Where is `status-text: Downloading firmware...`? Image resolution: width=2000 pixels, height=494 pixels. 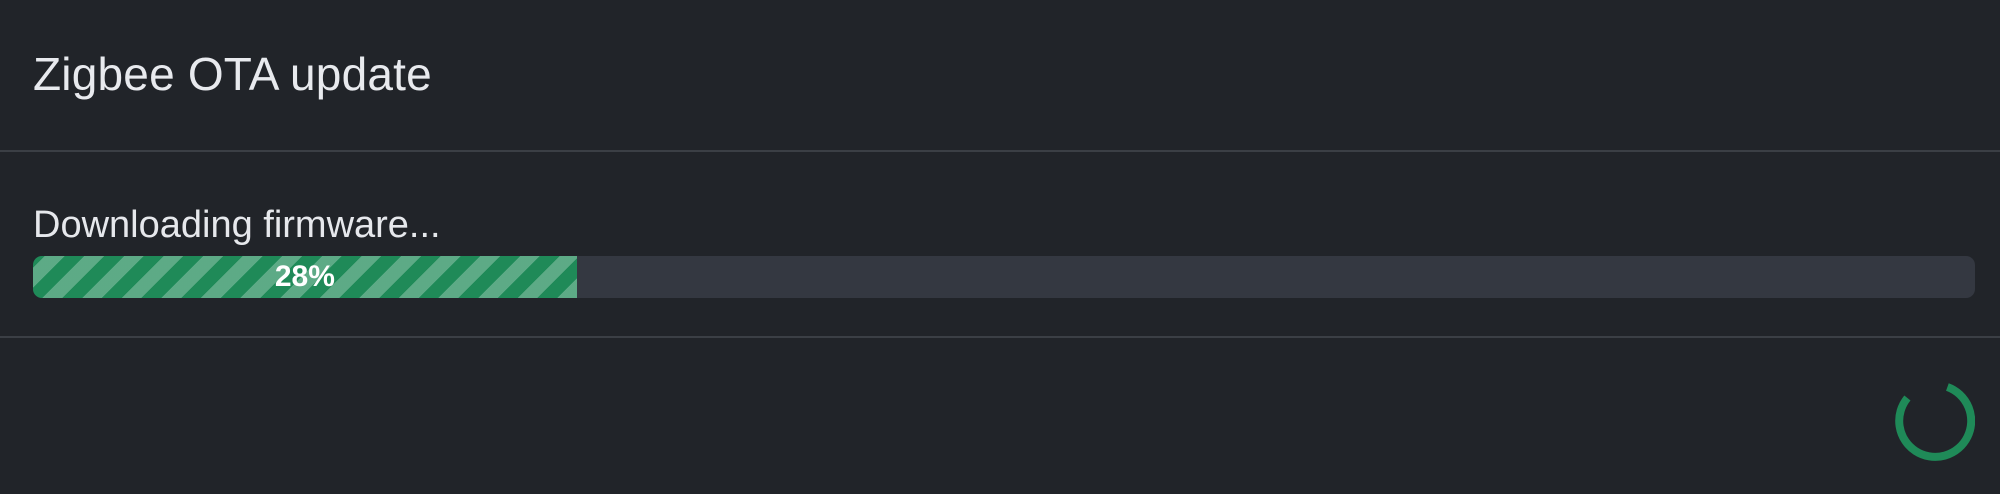
status-text: Downloading firmware... is located at coordinates (237, 225).